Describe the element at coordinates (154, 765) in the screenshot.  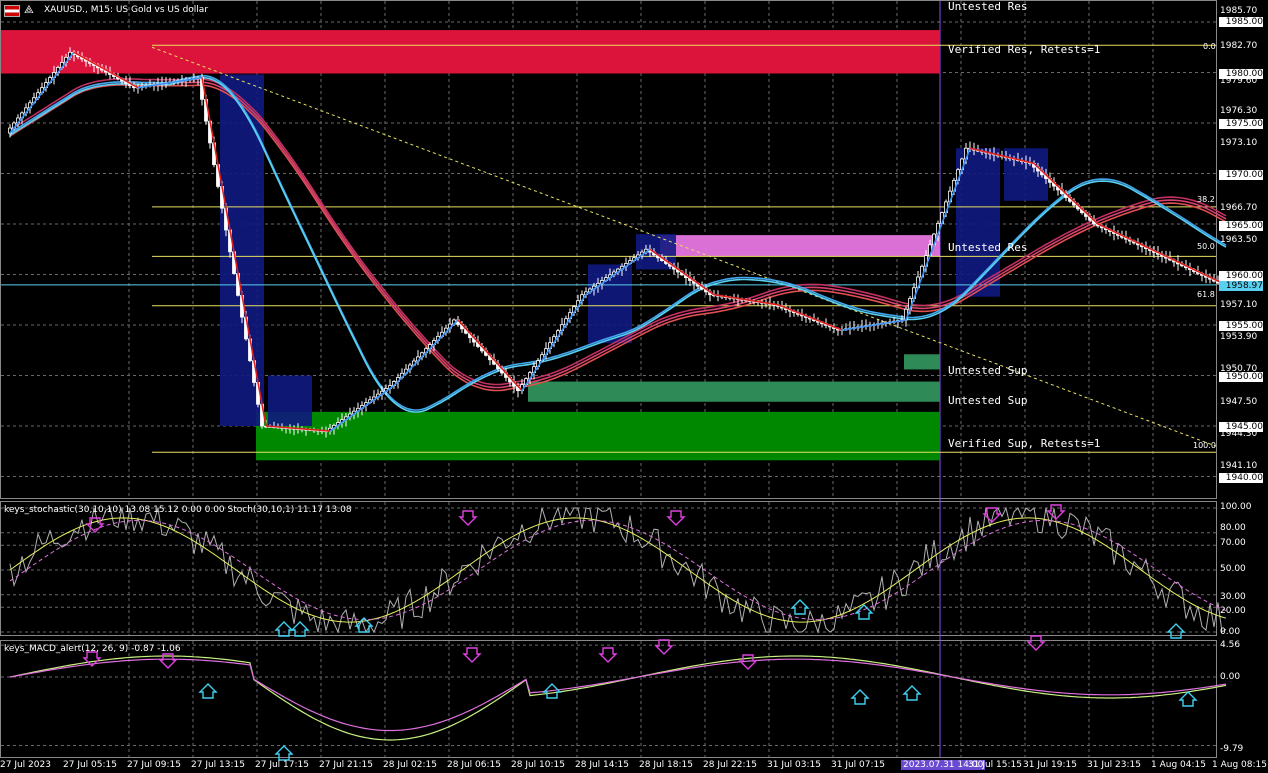
I see `time-label: 27 Jul 09:15` at that location.